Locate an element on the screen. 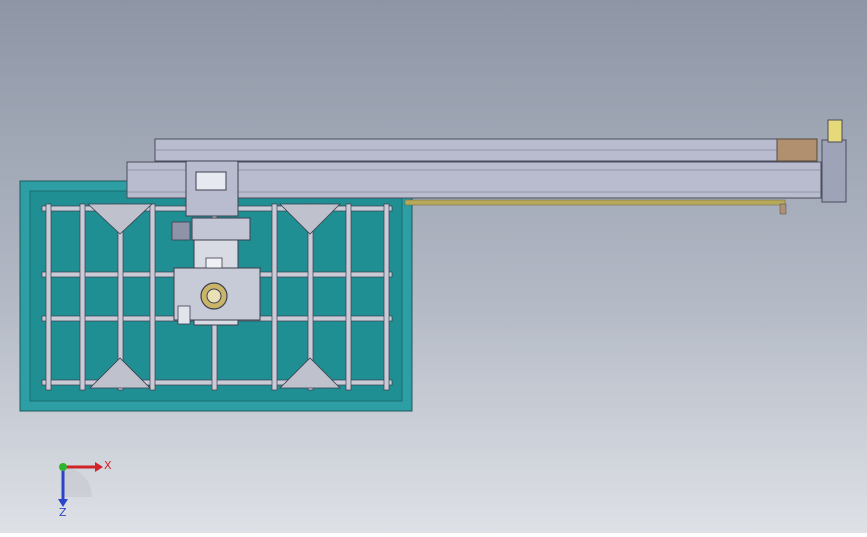 The image size is (867, 537). x-axis-label: X is located at coordinates (108, 465).